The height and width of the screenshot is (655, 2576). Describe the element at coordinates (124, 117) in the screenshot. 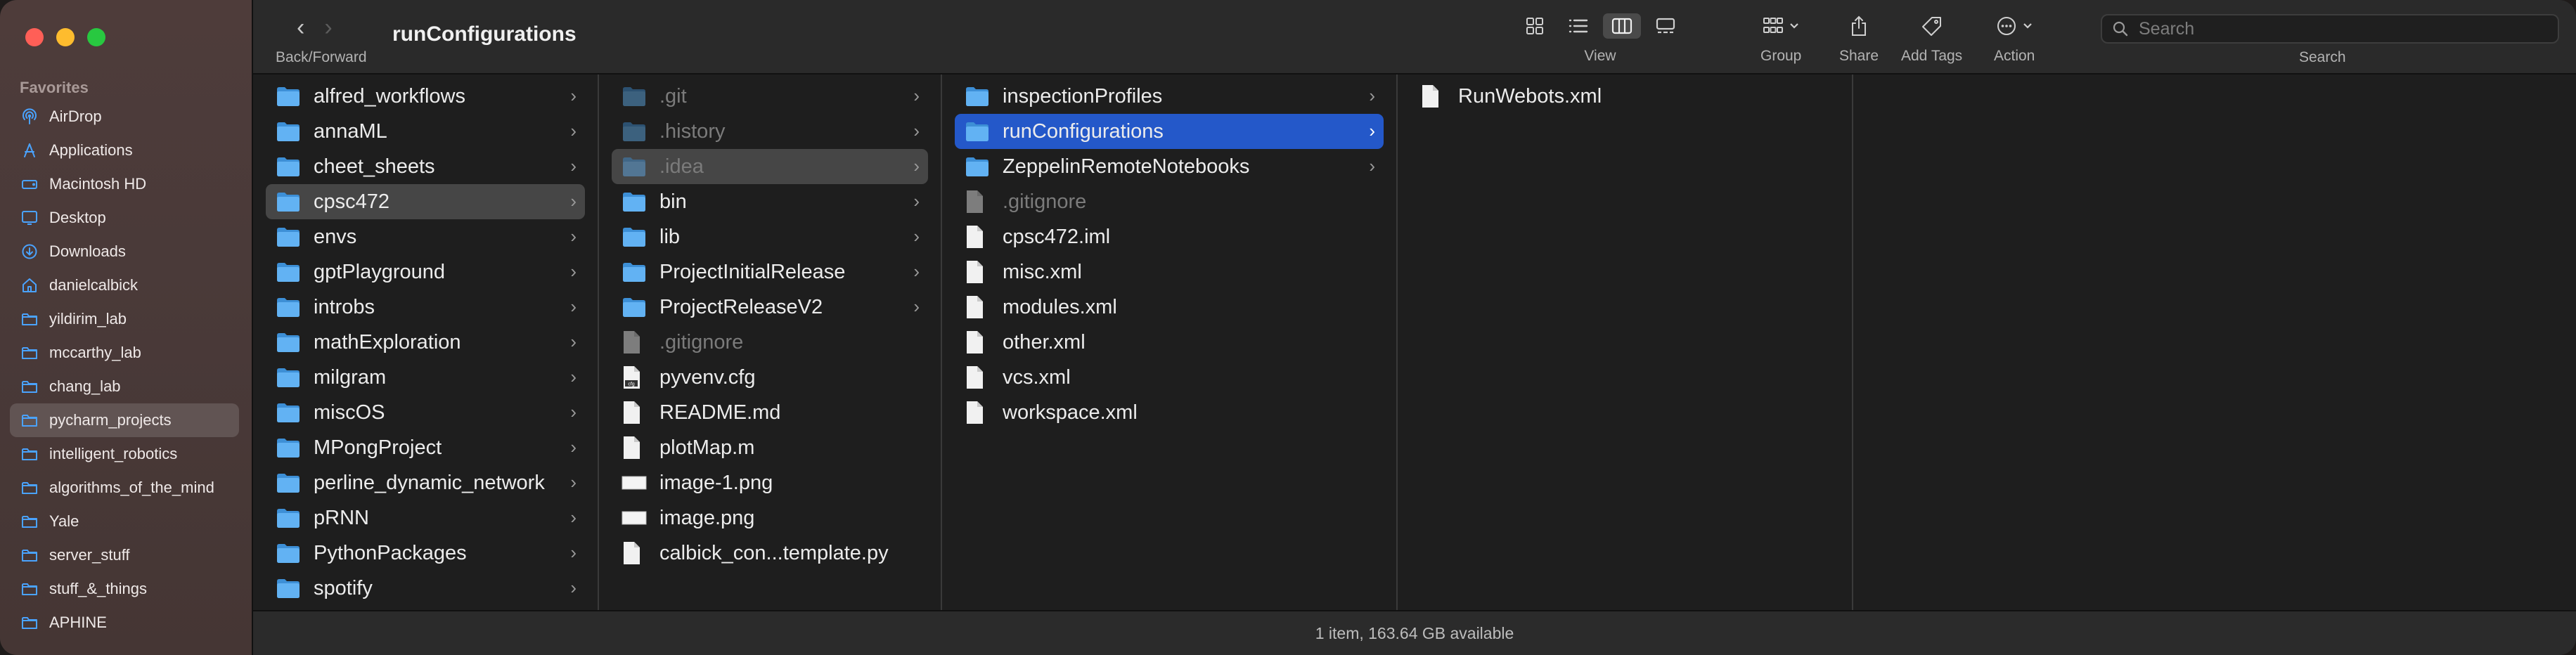

I see `sidebar-item-airdrop: AirDrop` at that location.